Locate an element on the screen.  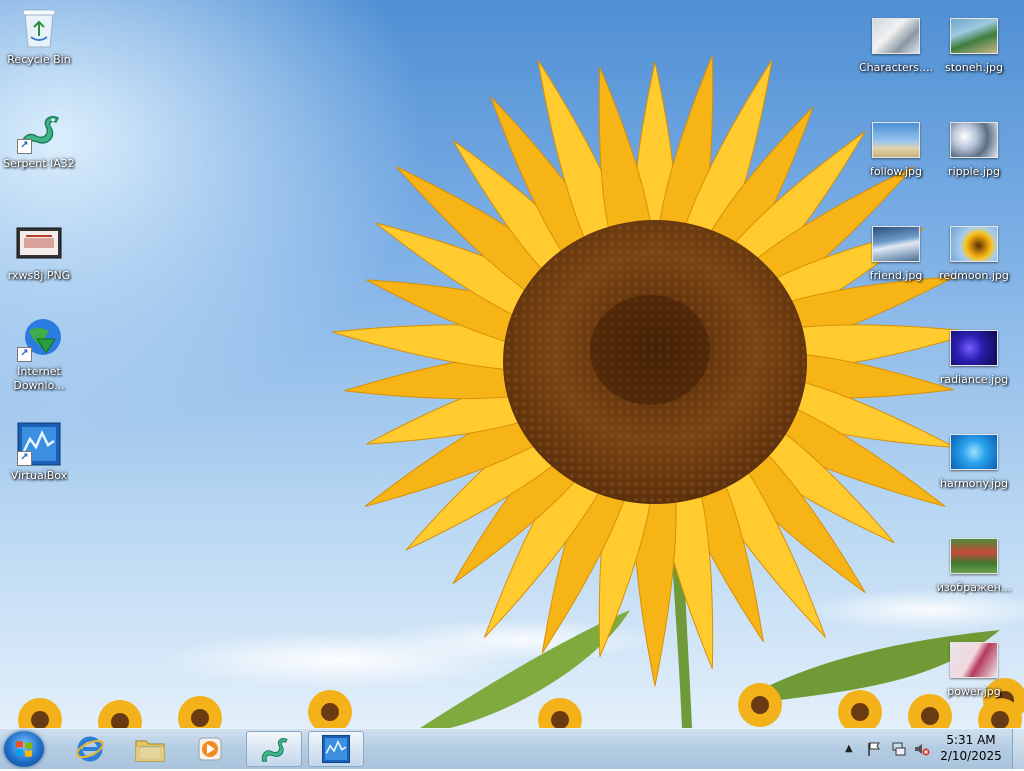
virtualbox-icon: ↗ is located at coordinates (39, 444).